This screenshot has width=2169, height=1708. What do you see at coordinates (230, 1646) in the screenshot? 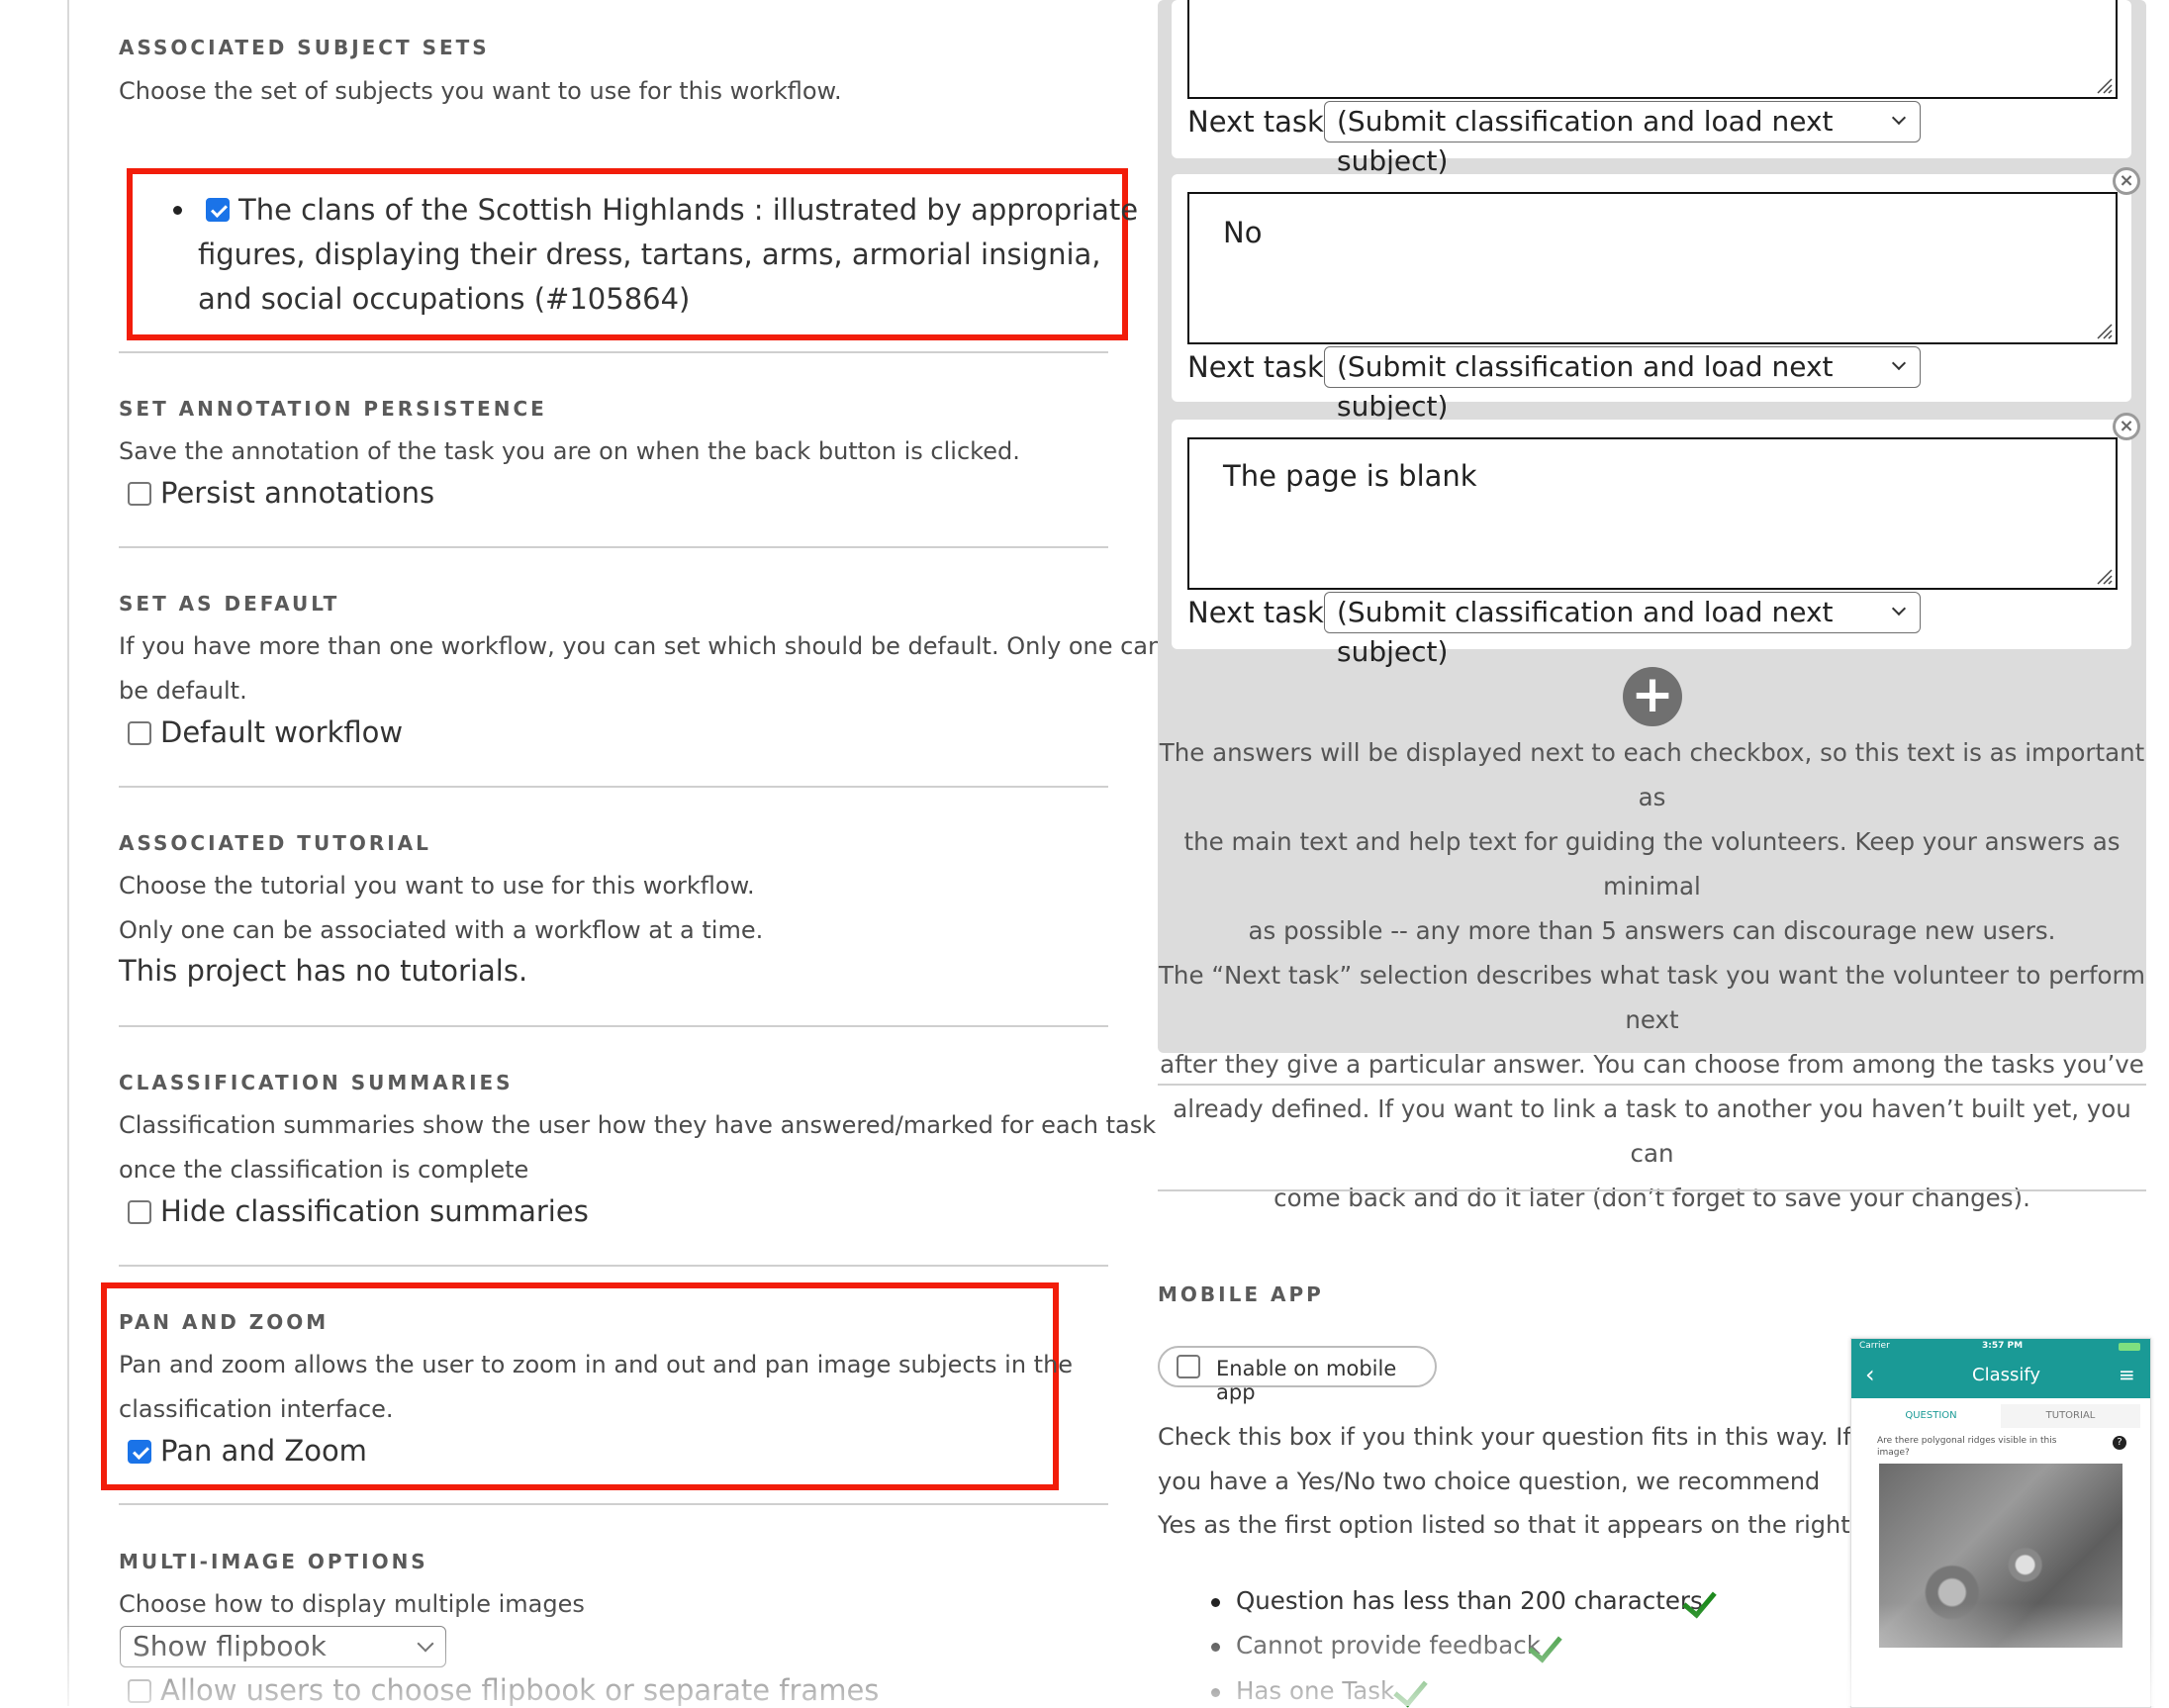
I see `multi-image-select-value: Show flipbook` at bounding box center [230, 1646].